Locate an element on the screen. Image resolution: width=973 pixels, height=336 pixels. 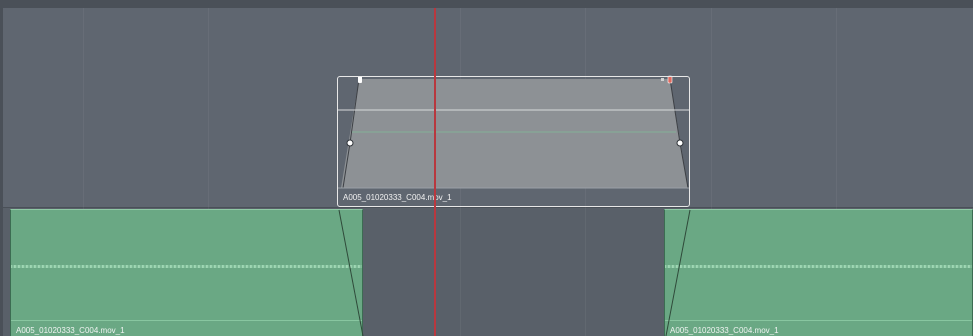
crossfade-right-guide is located at coordinates (678, 272).